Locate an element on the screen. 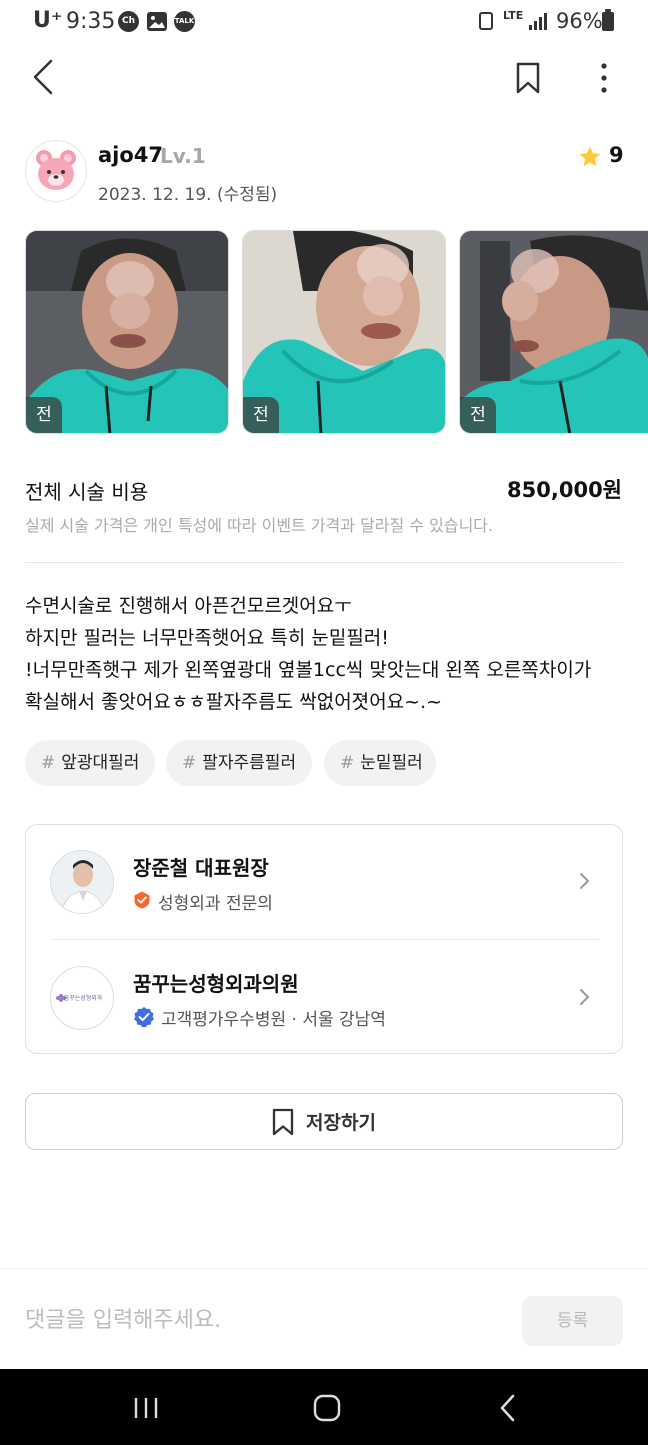 This screenshot has width=648, height=1445. rating-value: 9 is located at coordinates (616, 155).